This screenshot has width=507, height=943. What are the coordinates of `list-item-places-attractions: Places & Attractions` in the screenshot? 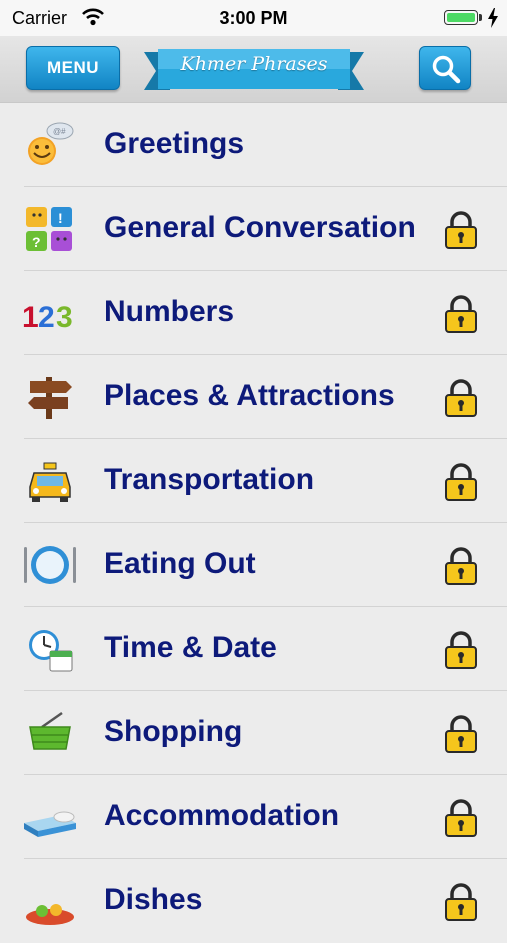 It's located at (253, 397).